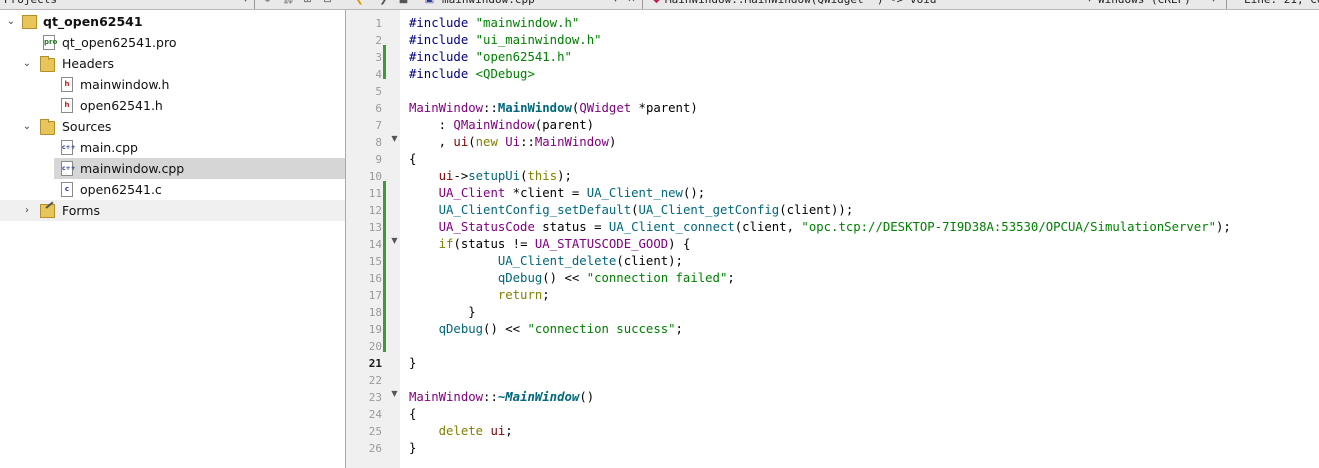  What do you see at coordinates (375, 227) in the screenshot?
I see `line-number: 13` at bounding box center [375, 227].